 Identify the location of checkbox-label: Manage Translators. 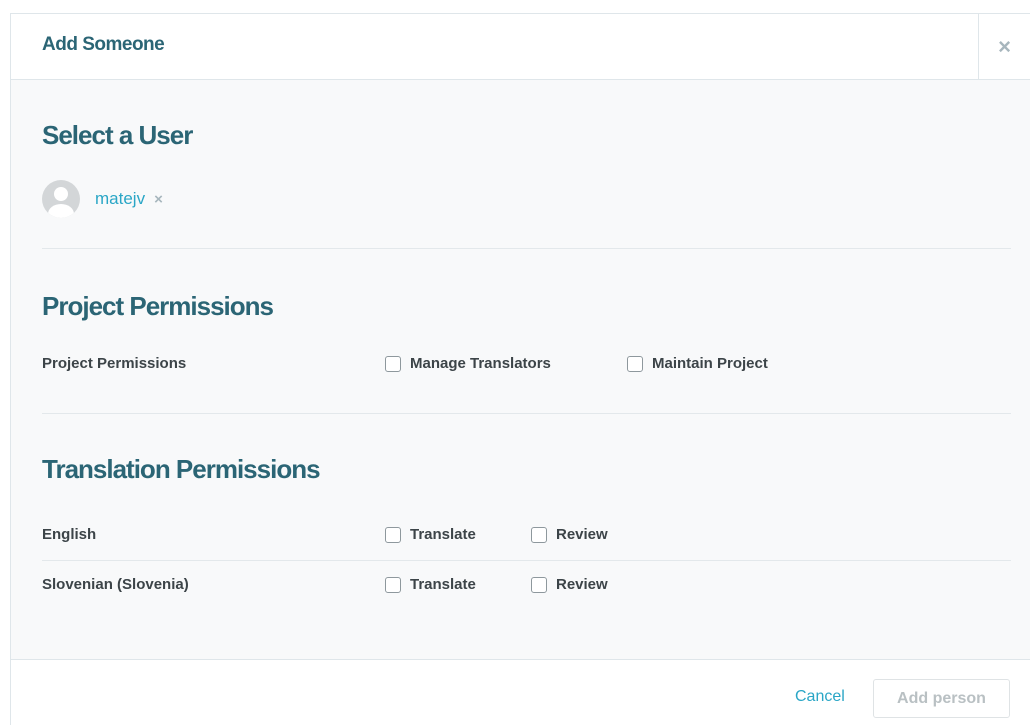
(480, 363).